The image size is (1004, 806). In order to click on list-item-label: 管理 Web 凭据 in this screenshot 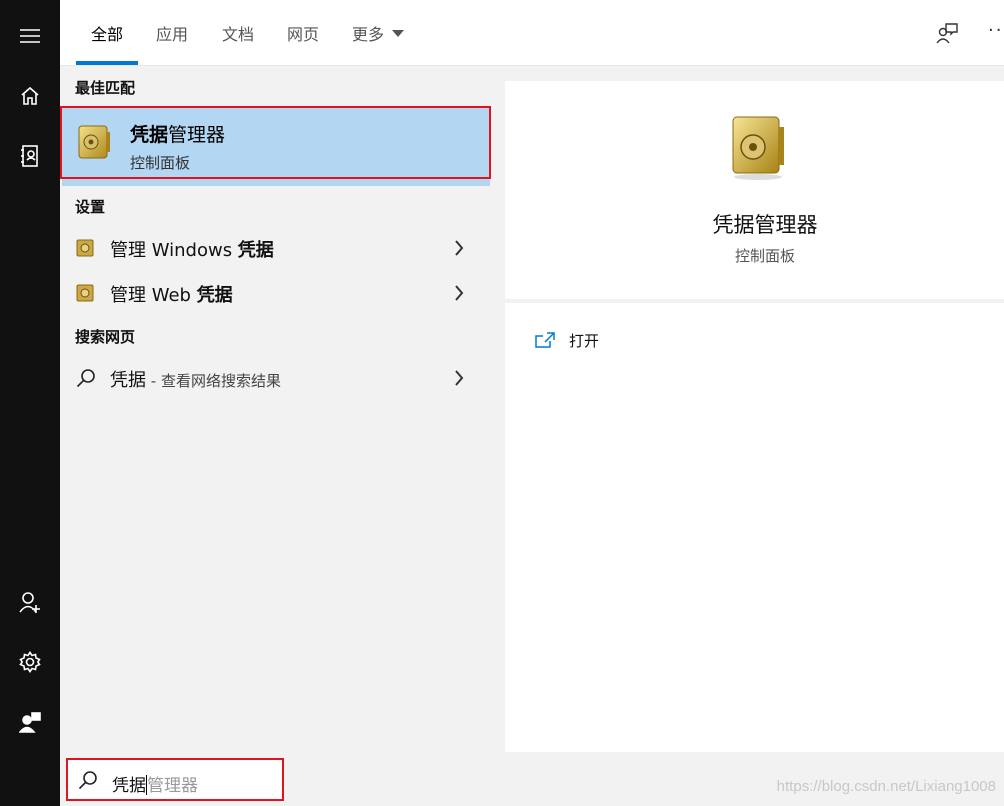, I will do `click(171, 294)`.